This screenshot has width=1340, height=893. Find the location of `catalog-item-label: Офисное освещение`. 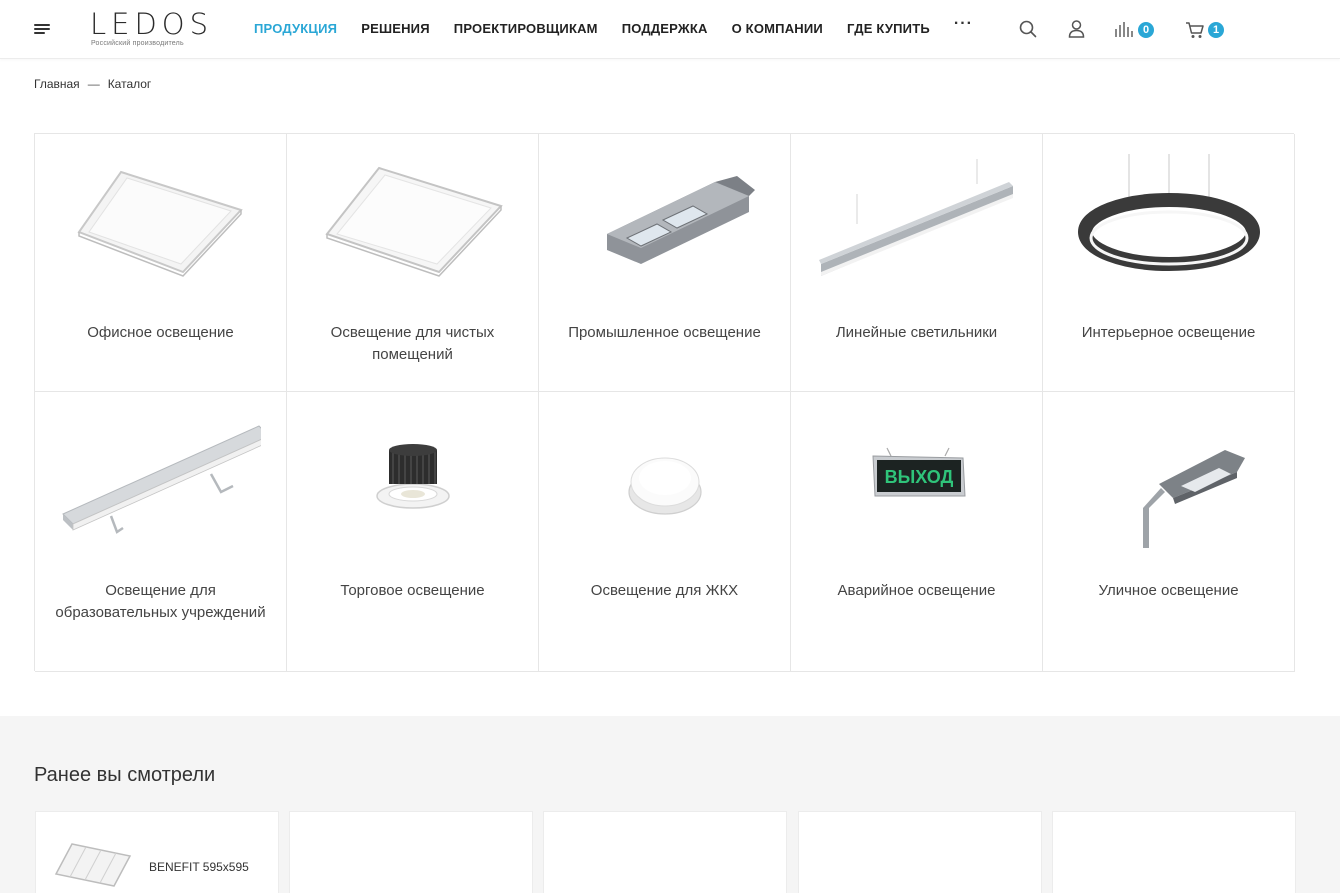

catalog-item-label: Офисное освещение is located at coordinates (160, 332).